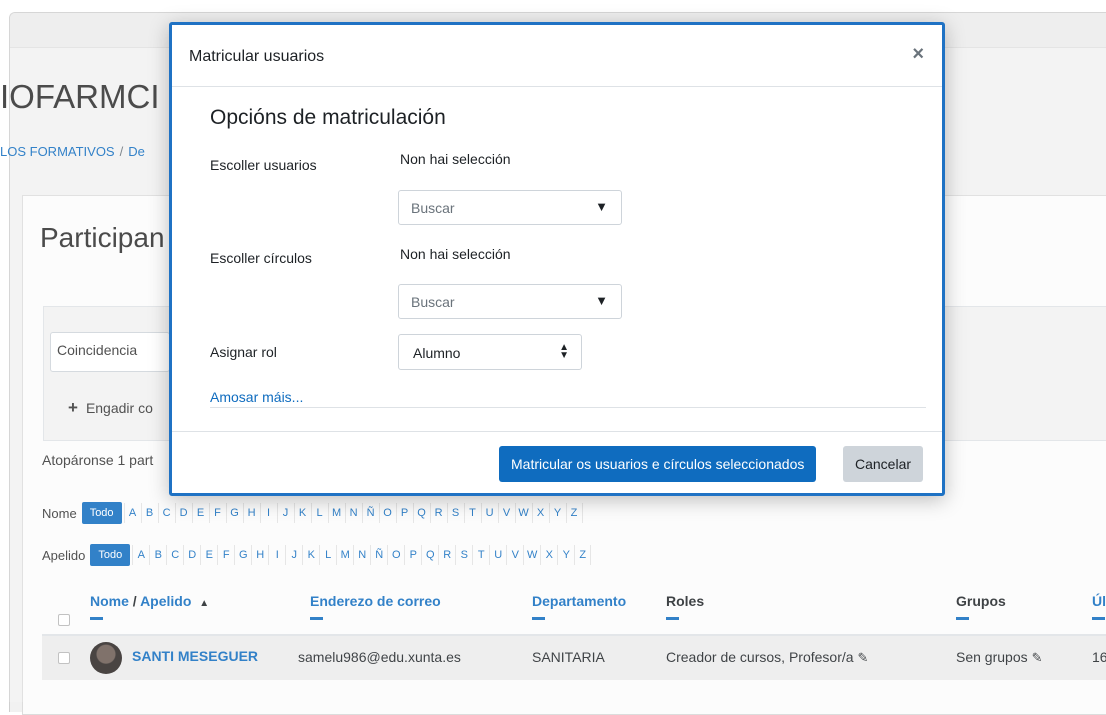 The image size is (1106, 715). What do you see at coordinates (557, 56) in the screenshot?
I see `modal-header: Matricular usuarios ×` at bounding box center [557, 56].